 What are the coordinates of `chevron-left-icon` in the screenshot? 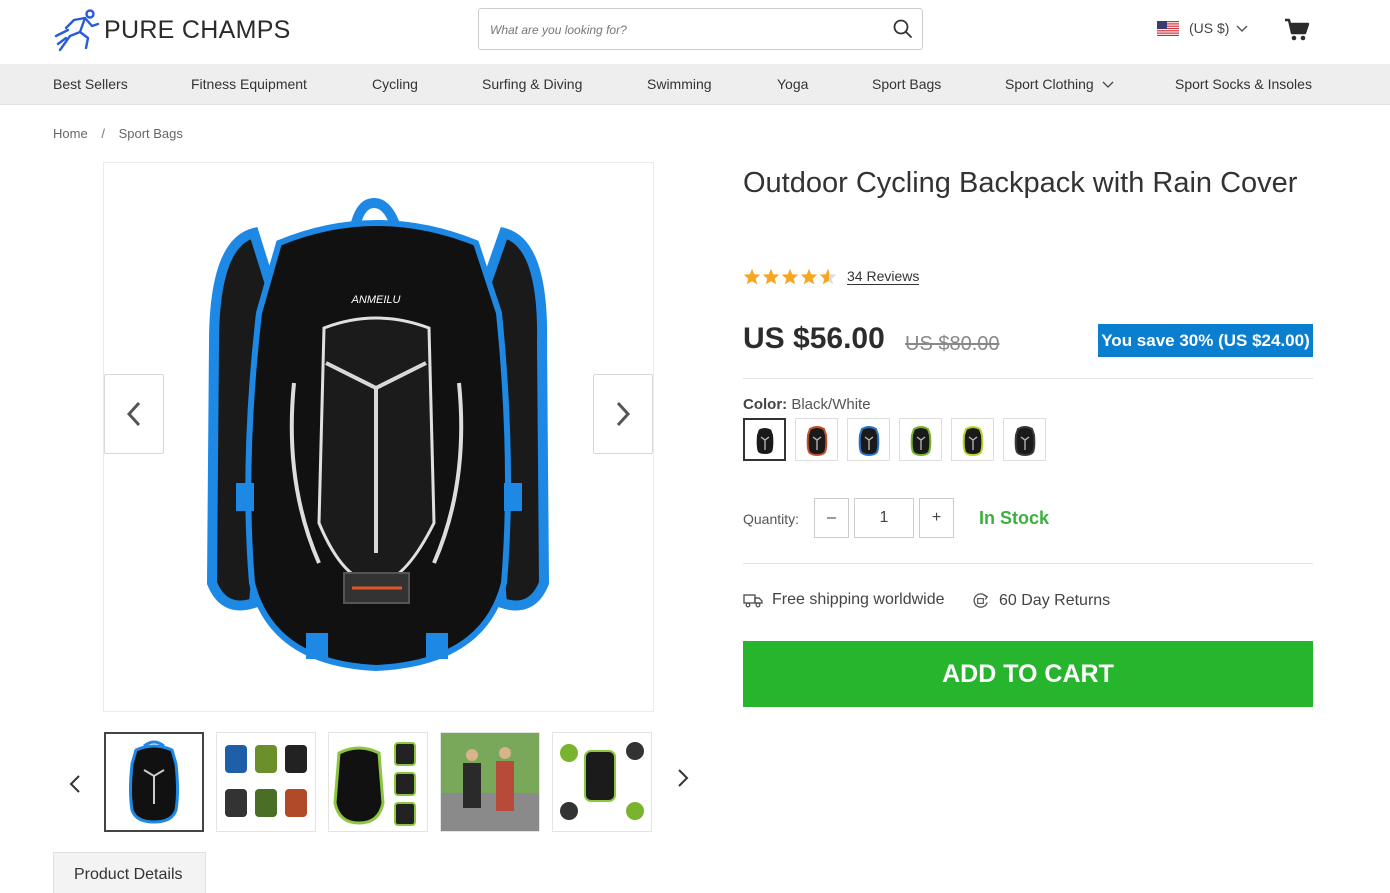 It's located at (133, 414).